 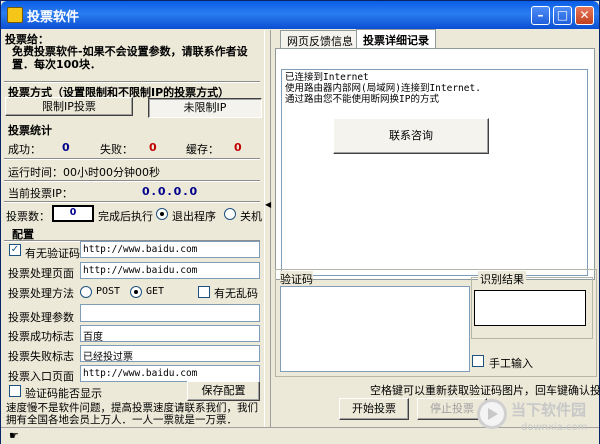 I want to click on fail-value: 0, so click(x=153, y=147).